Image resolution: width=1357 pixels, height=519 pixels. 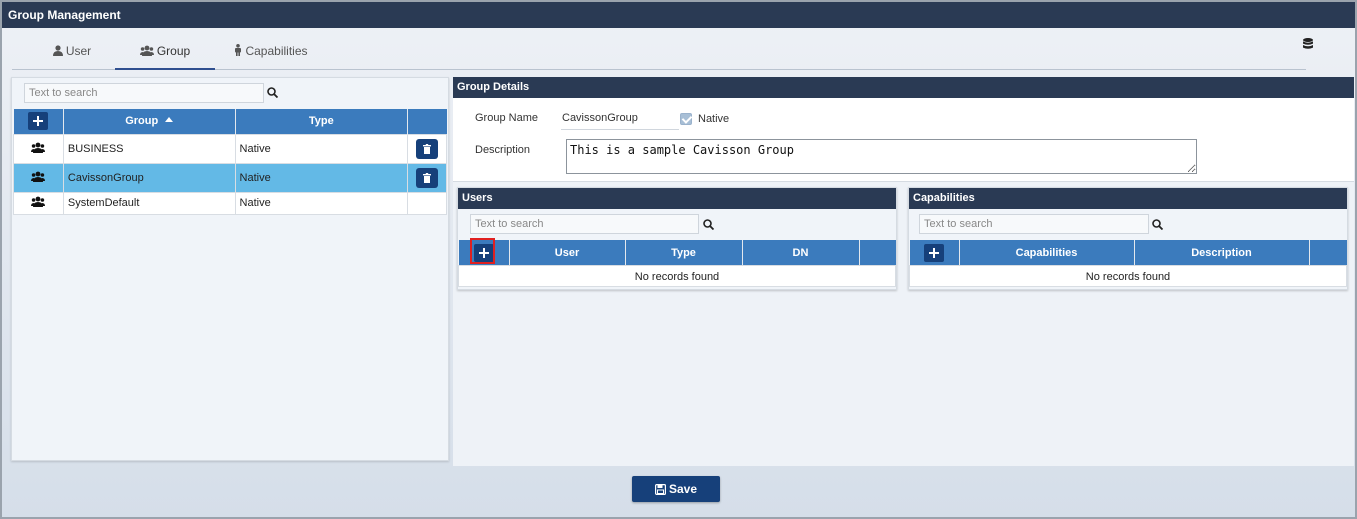 I want to click on tab-group: Group, so click(x=165, y=51).